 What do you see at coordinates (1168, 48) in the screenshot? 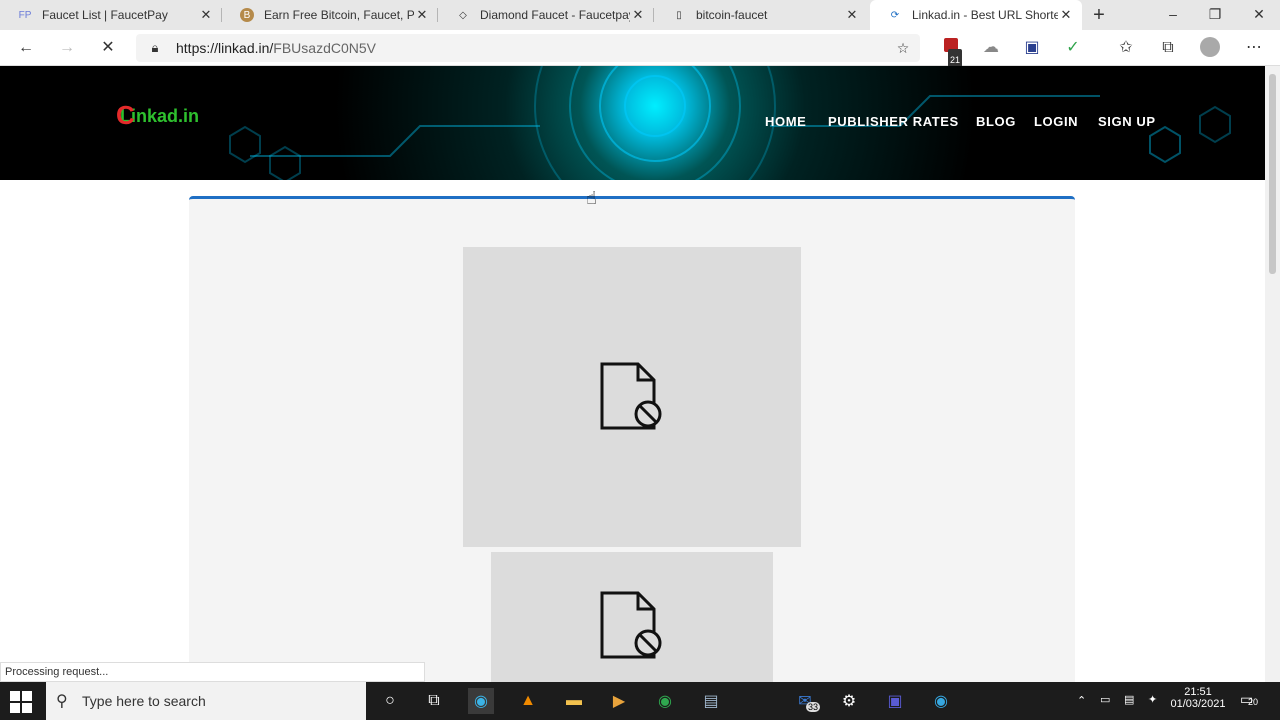
I see `collections-icon: ⧉` at bounding box center [1168, 48].